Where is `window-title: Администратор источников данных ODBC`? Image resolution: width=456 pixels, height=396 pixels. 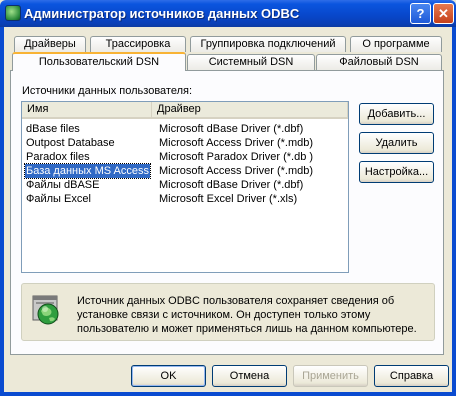 window-title: Администратор источников данных ODBC is located at coordinates (162, 13).